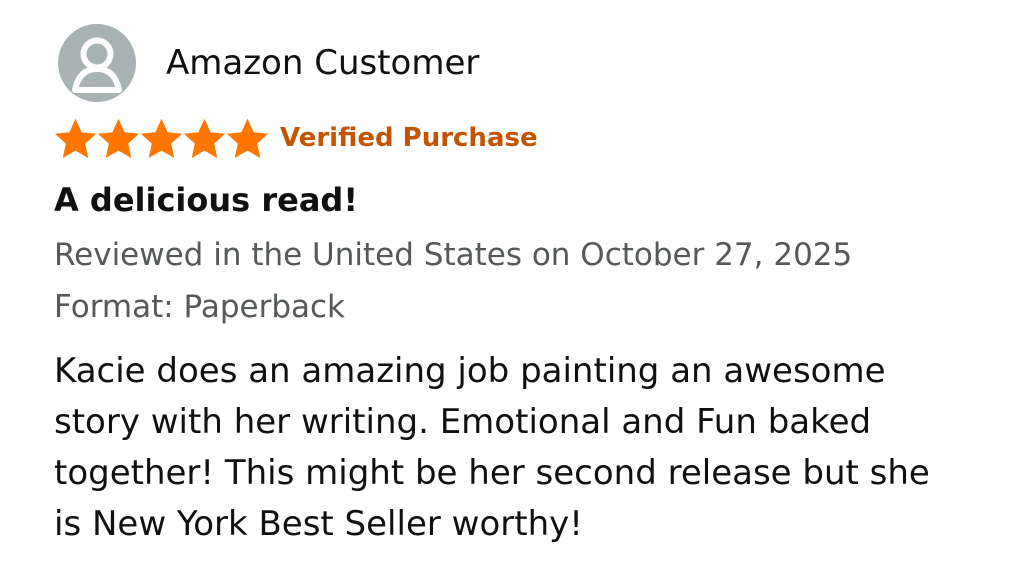  What do you see at coordinates (206, 200) in the screenshot?
I see `review-title: A delicious read!` at bounding box center [206, 200].